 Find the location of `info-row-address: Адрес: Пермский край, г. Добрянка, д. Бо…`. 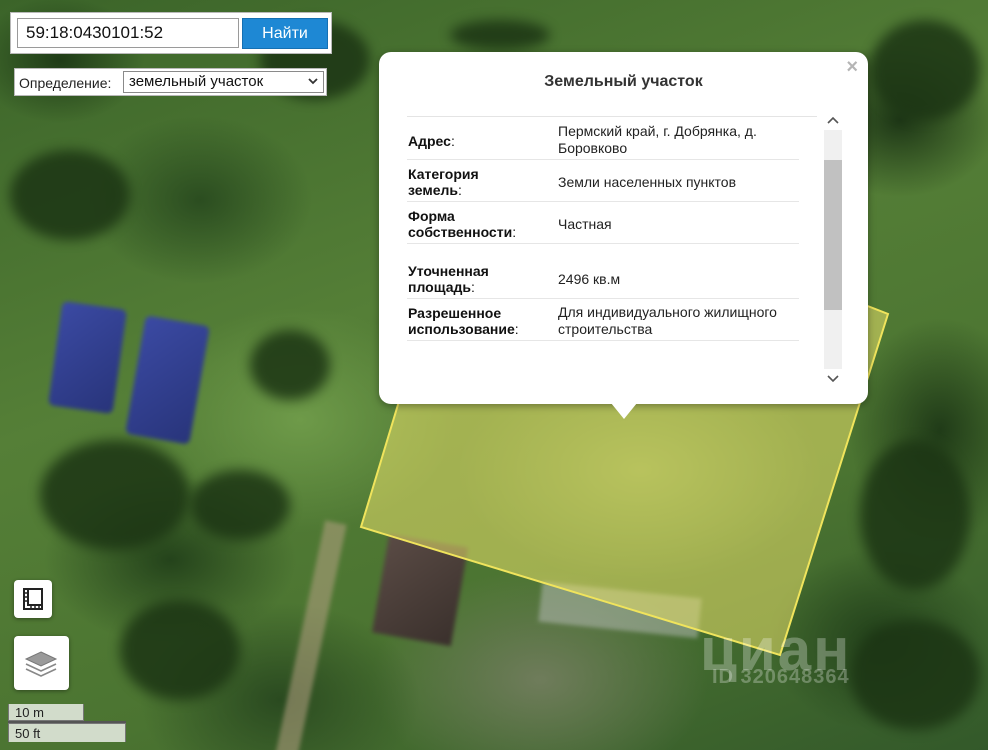

info-row-address: Адрес: Пермский край, г. Добрянка, д. Бо… is located at coordinates (603, 139).